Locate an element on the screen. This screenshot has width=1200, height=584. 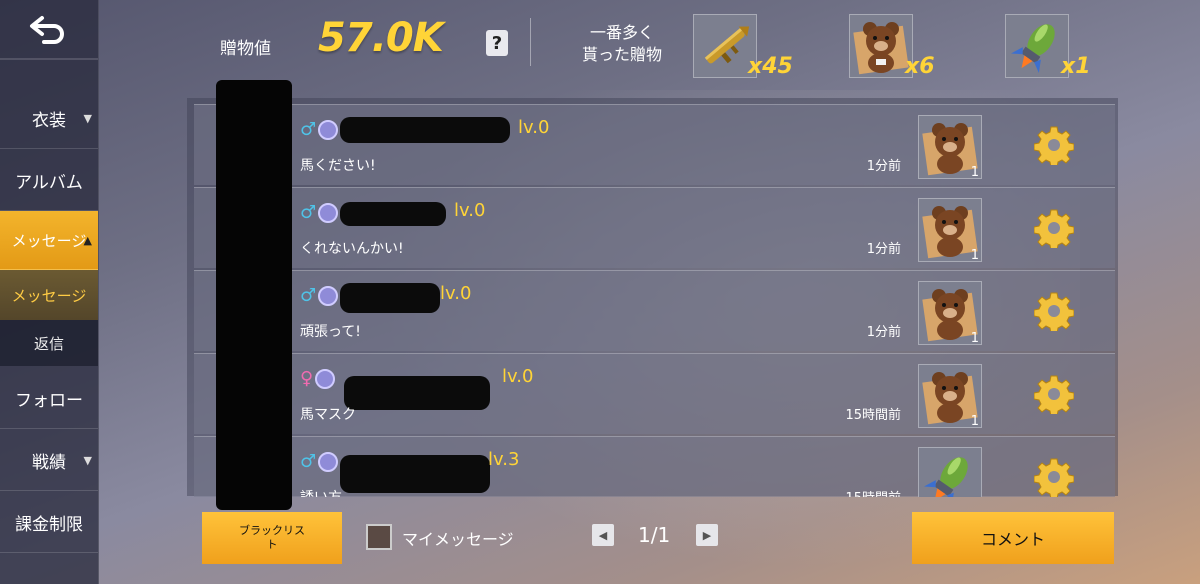
sidebar-item-album: アルバム is located at coordinates (49, 180).